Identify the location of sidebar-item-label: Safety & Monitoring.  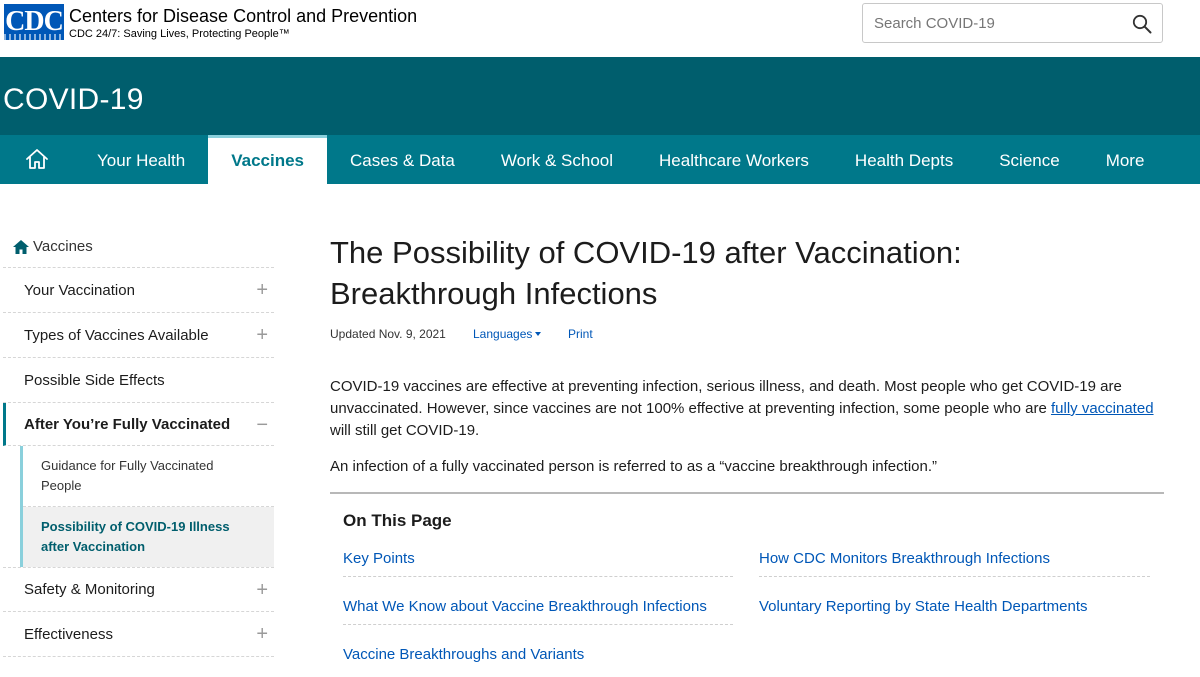
(89, 589).